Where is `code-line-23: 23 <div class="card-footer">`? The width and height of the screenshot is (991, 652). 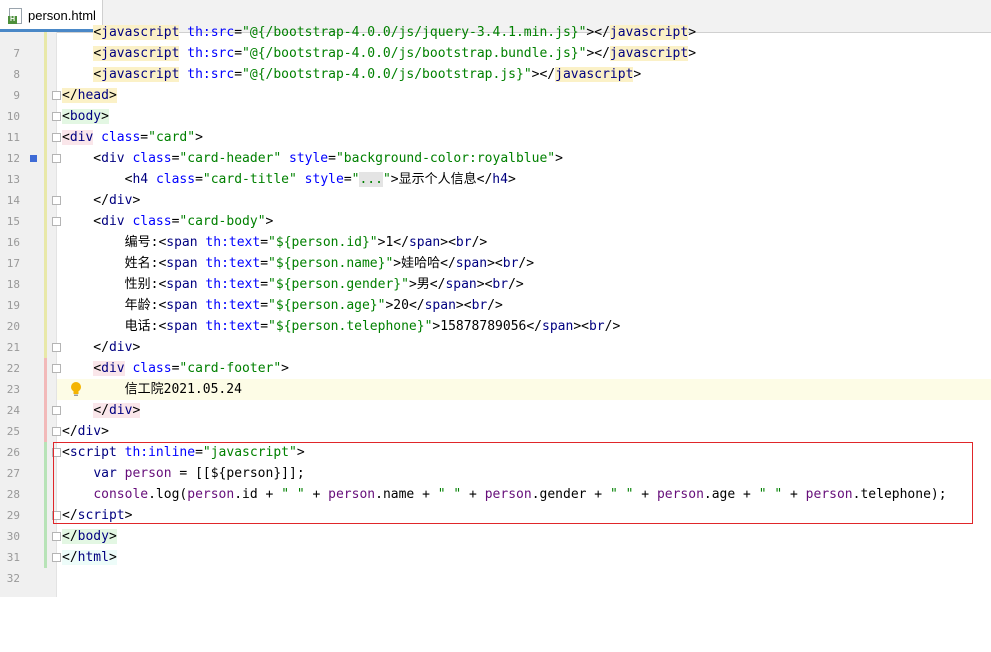
code-line-23: 23 <div class="card-footer"> is located at coordinates (147, 378).